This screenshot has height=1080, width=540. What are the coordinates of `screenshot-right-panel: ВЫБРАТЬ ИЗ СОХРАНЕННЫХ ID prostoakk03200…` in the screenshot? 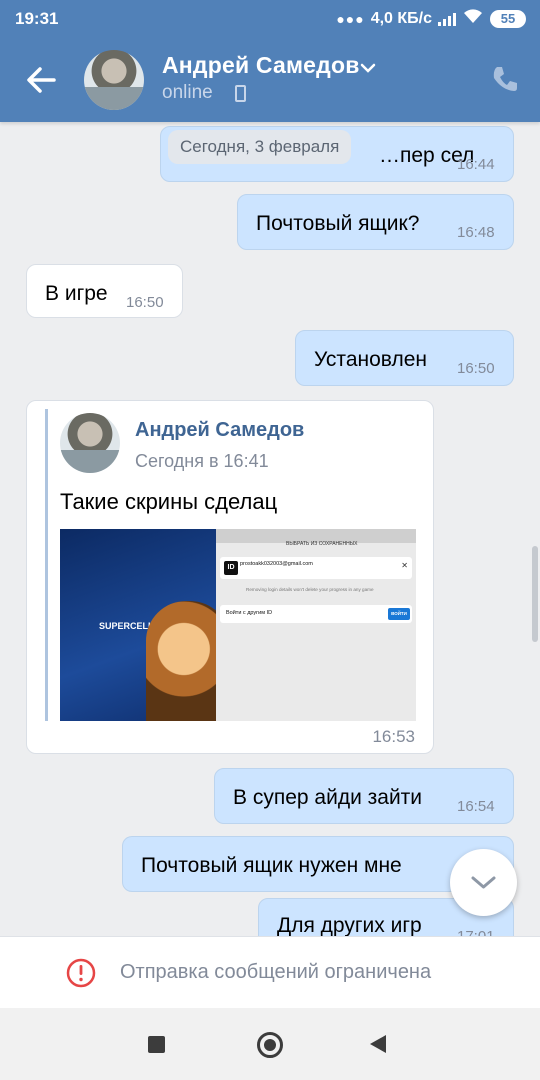 It's located at (316, 625).